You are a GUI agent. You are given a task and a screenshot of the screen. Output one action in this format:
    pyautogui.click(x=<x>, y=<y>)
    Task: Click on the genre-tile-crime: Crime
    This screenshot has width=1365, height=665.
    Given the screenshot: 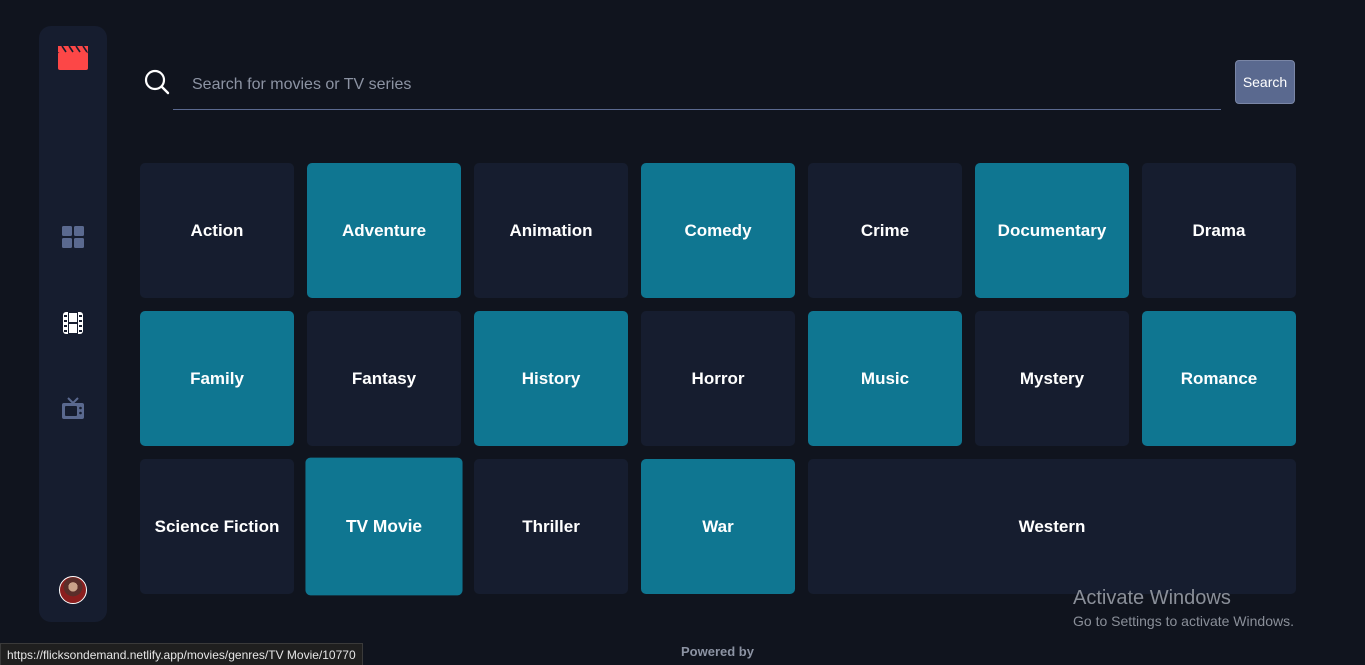 What is the action you would take?
    pyautogui.click(x=885, y=230)
    